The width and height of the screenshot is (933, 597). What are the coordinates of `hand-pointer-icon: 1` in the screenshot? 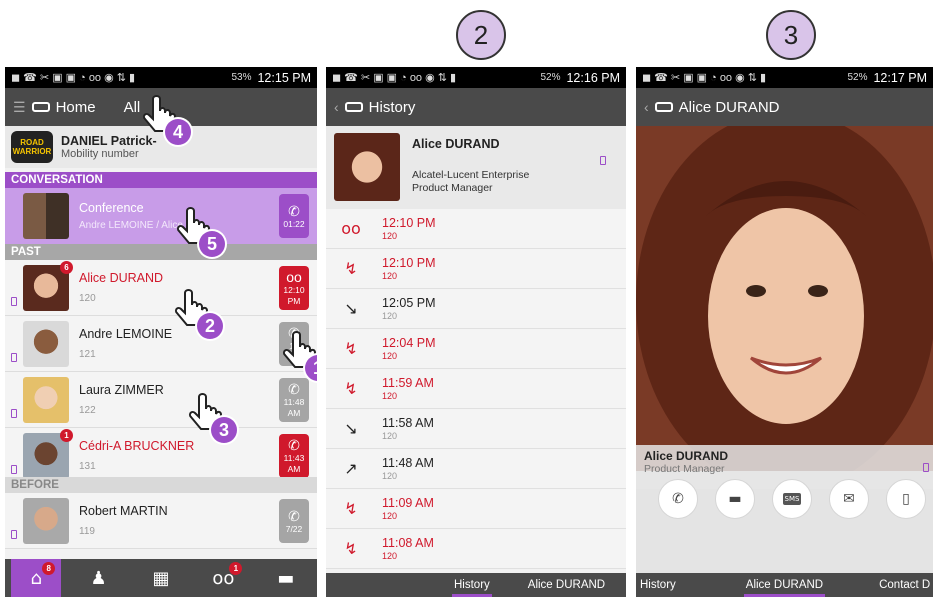 It's located at (299, 356).